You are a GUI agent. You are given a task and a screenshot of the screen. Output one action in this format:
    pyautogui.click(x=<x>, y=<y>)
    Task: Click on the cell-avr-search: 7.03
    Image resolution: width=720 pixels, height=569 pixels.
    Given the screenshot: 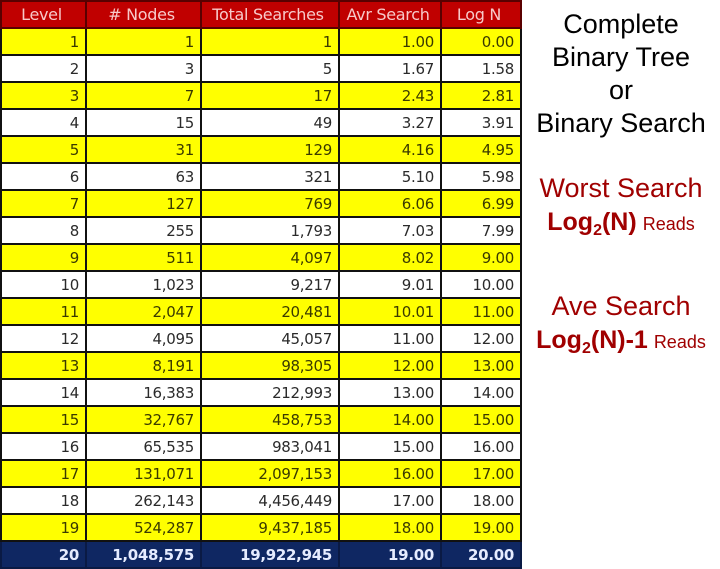 What is the action you would take?
    pyautogui.click(x=390, y=230)
    